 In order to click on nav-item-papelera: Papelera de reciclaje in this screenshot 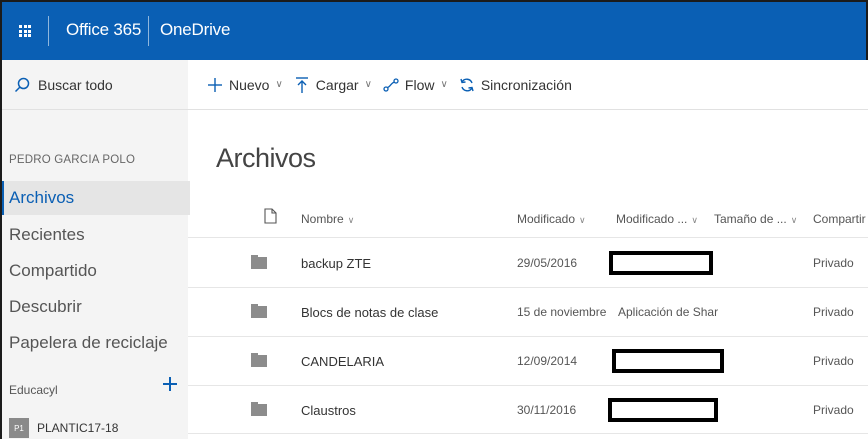, I will do `click(96, 343)`.